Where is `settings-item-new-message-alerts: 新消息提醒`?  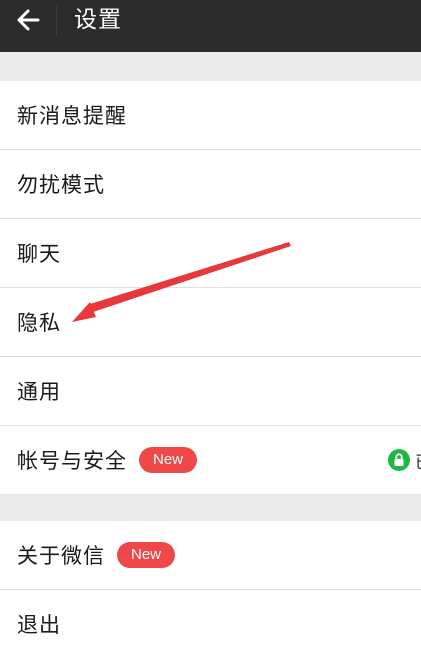 settings-item-new-message-alerts: 新消息提醒 is located at coordinates (210, 115).